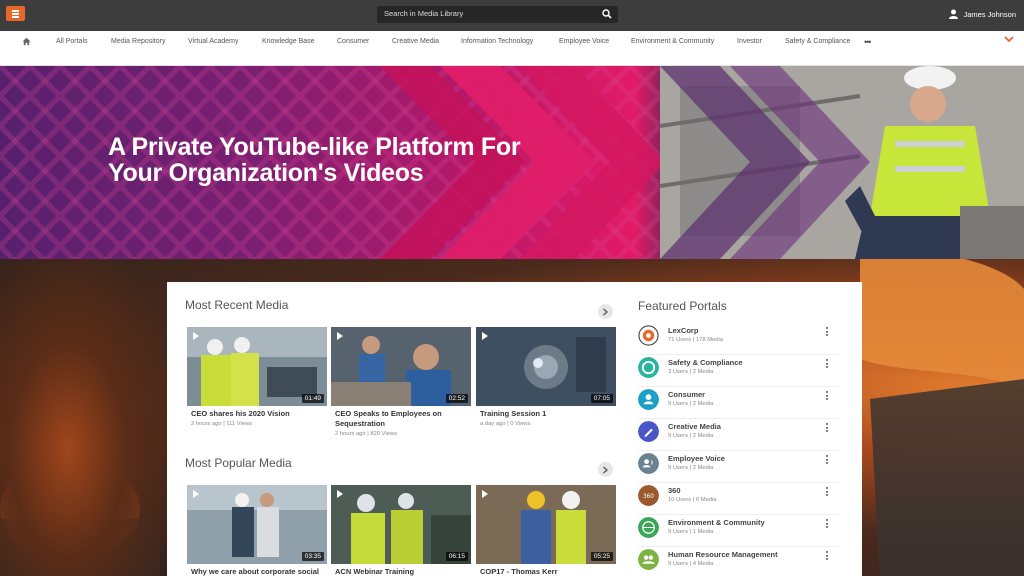 The height and width of the screenshot is (576, 1024). What do you see at coordinates (257, 366) in the screenshot?
I see `media-thumbnail-1: 01:49` at bounding box center [257, 366].